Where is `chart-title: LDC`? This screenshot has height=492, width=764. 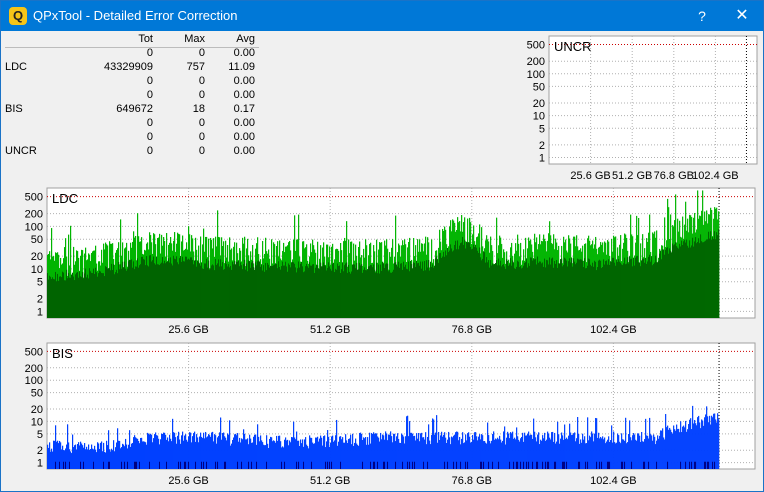 chart-title: LDC is located at coordinates (65, 198).